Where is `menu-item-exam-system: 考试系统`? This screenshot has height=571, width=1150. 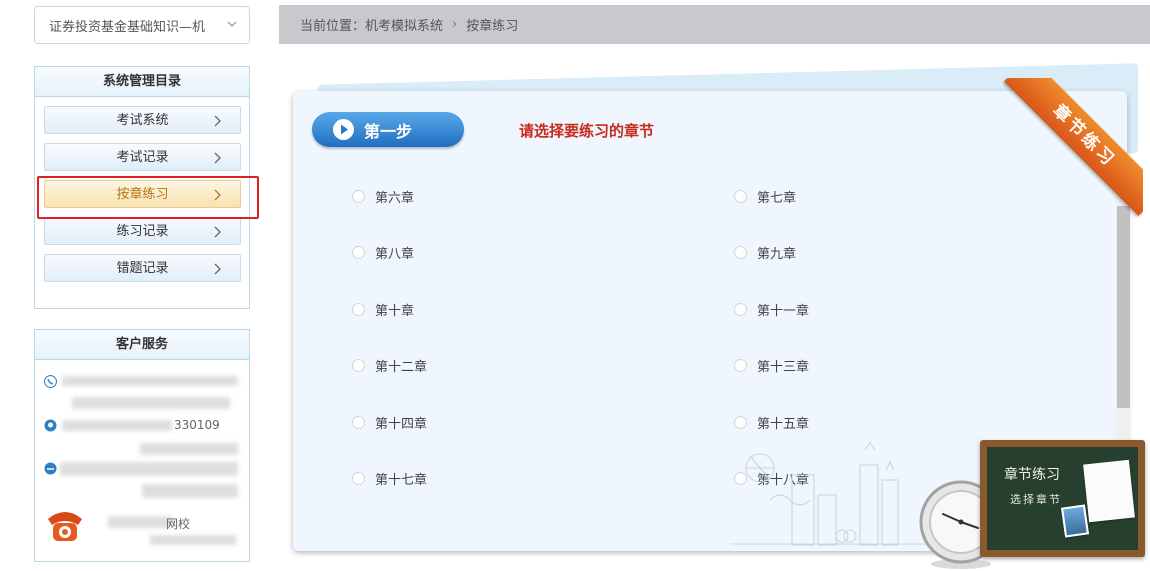 menu-item-exam-system: 考试系统 is located at coordinates (142, 120).